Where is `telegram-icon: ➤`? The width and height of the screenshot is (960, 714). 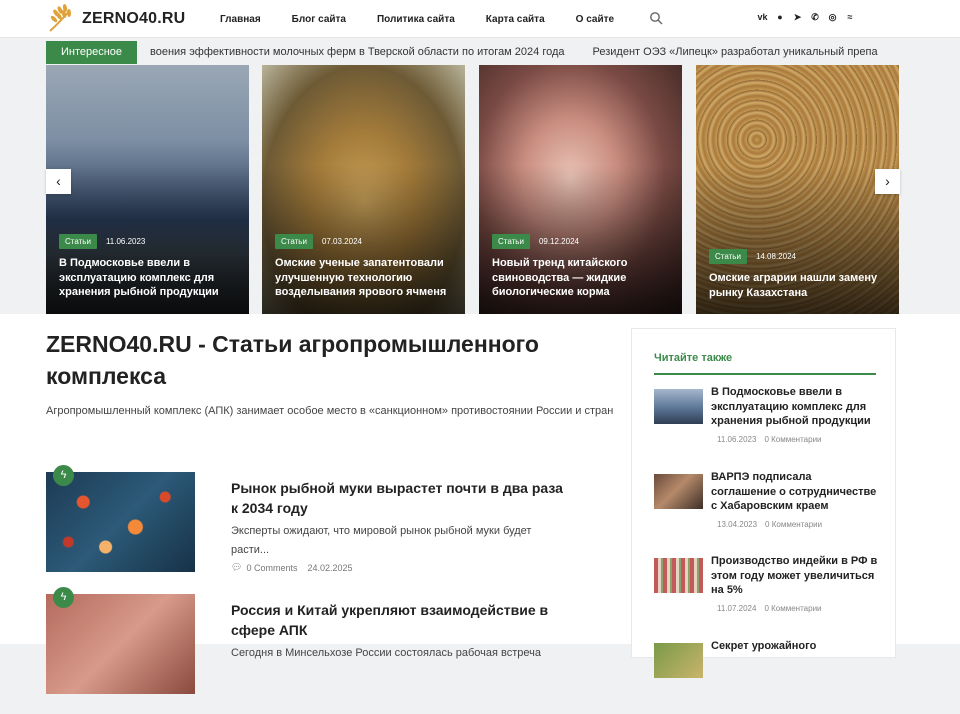
telegram-icon: ➤ is located at coordinates (797, 17).